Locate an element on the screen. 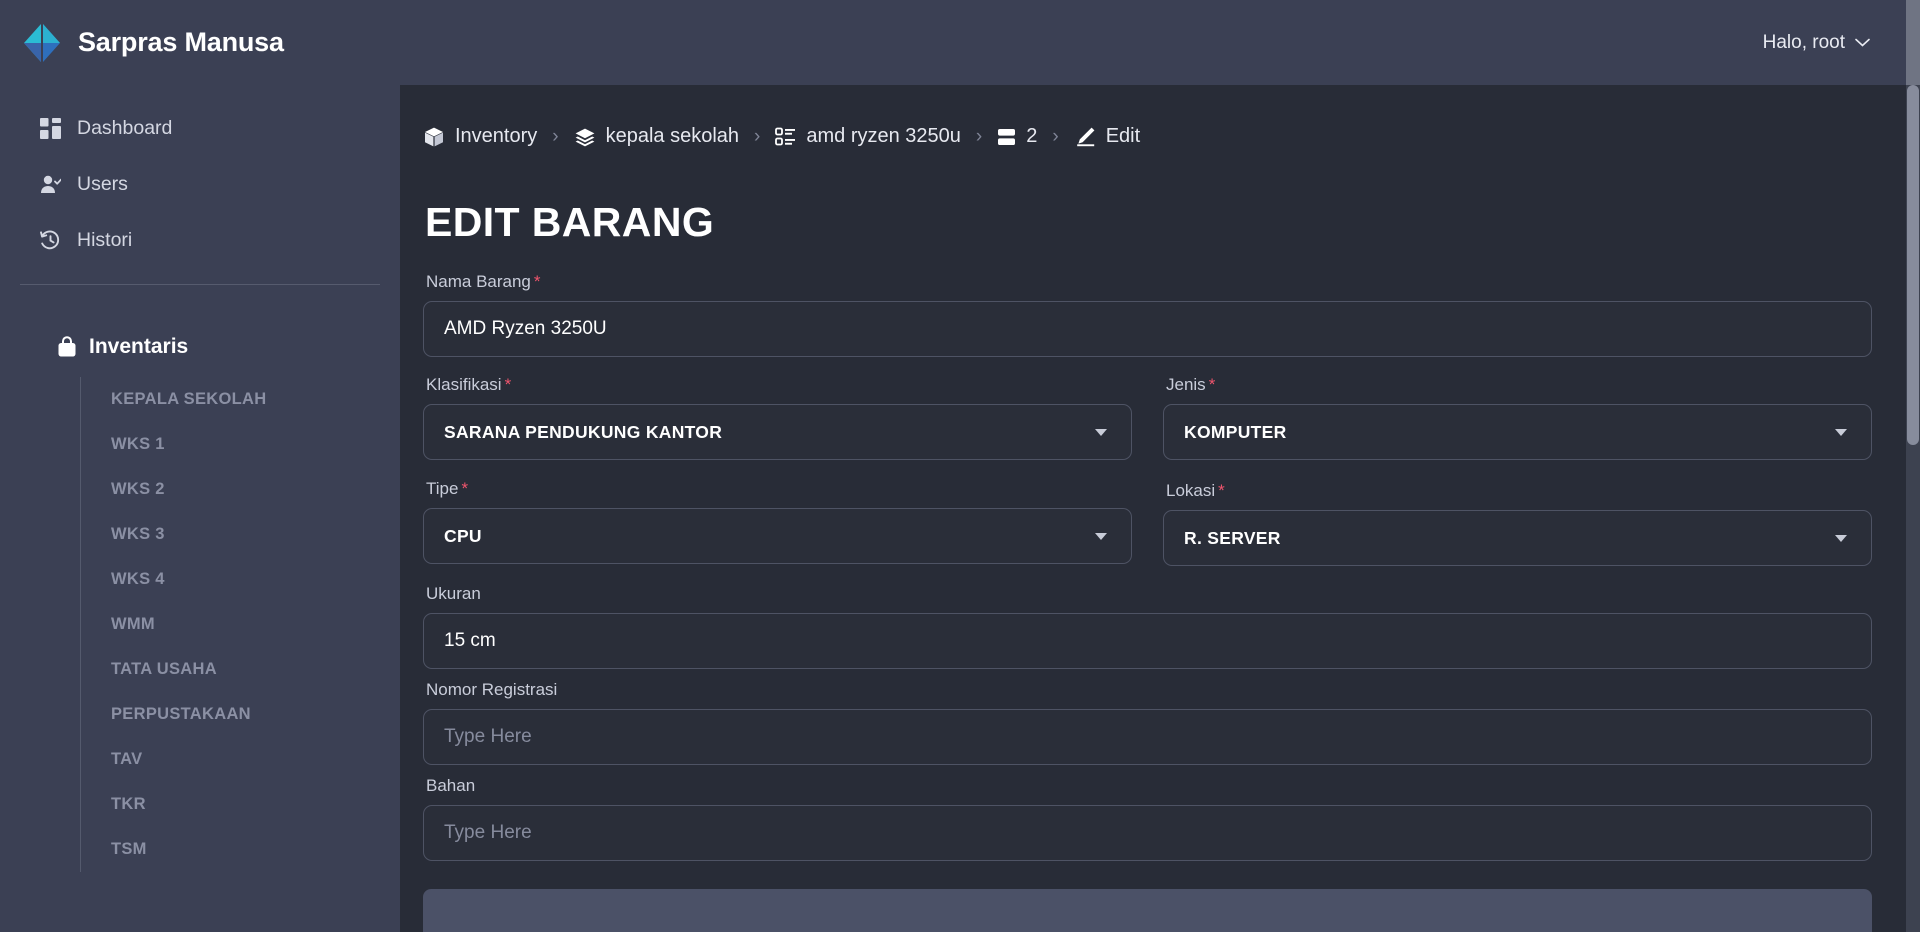  breadcrumb-item-inventory: Inventory is located at coordinates (480, 136).